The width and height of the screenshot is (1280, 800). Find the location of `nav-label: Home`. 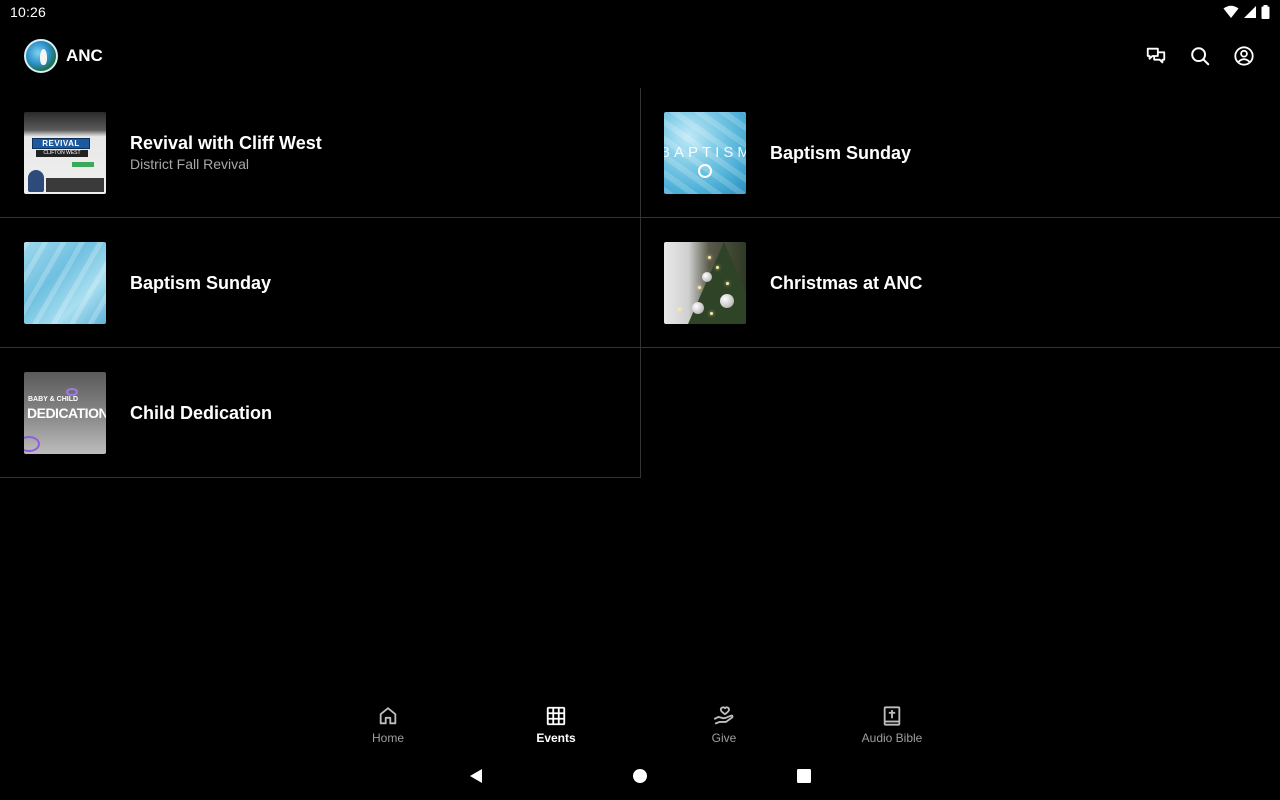

nav-label: Home is located at coordinates (387, 738).